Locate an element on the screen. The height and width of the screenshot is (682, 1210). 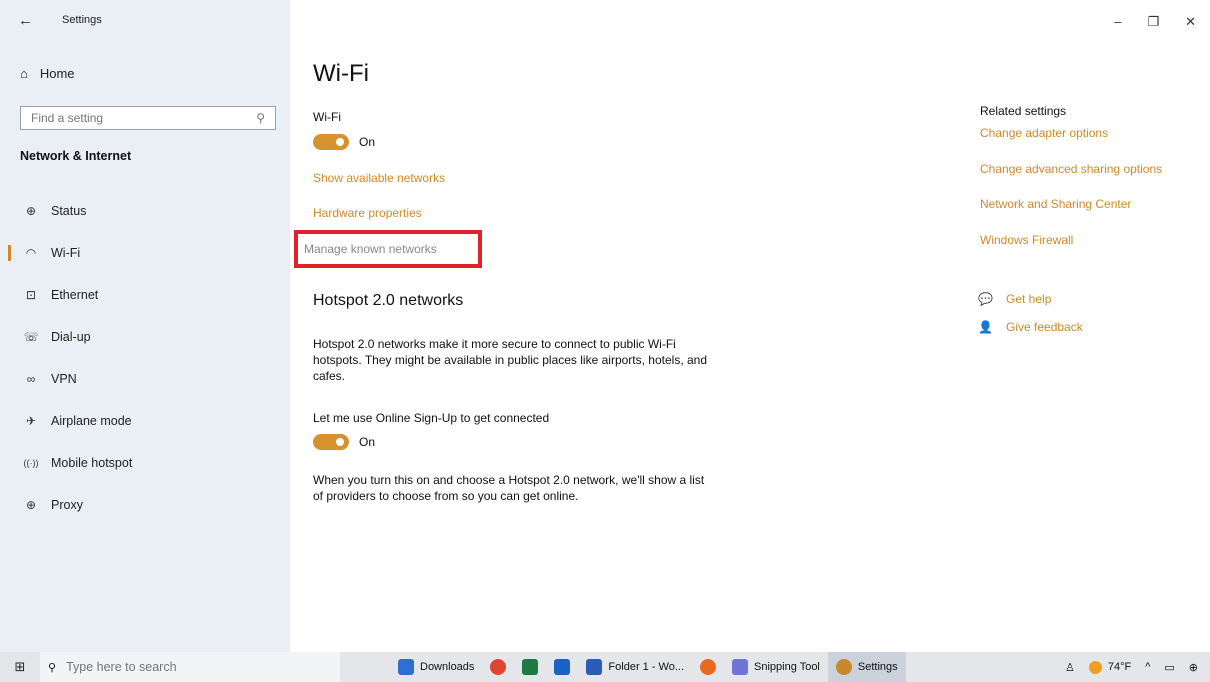
online-signup-toggle-row: On is located at coordinates (344, 442).